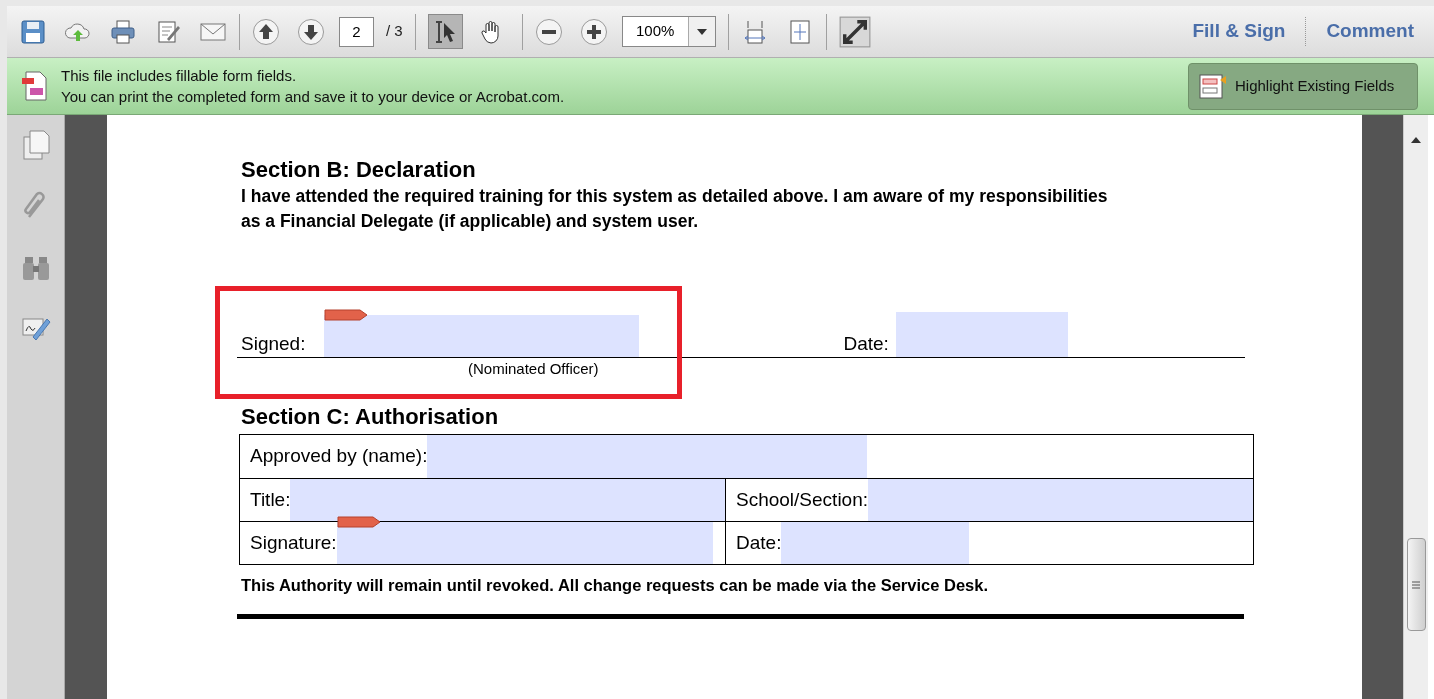  Describe the element at coordinates (1415, 407) in the screenshot. I see `vertical-scrollbar` at that location.